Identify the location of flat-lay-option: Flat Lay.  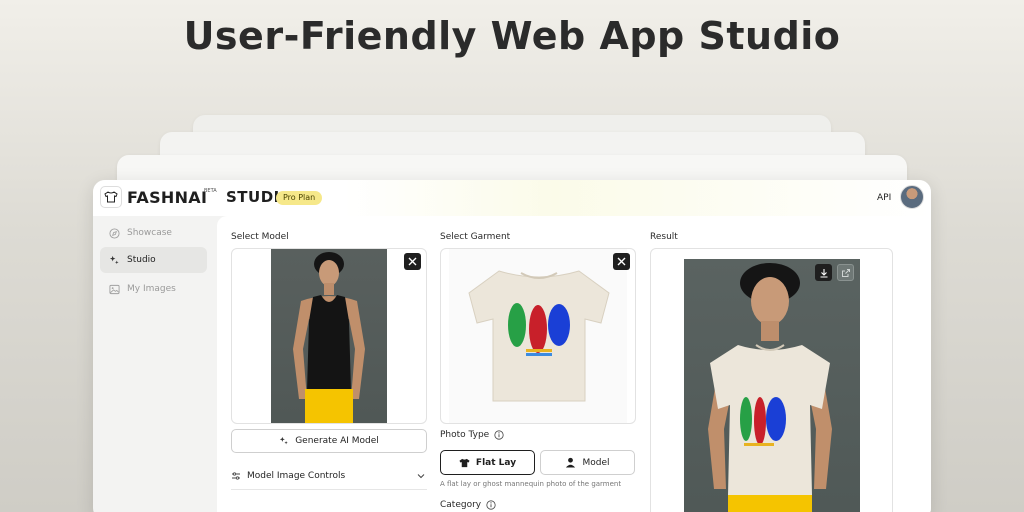
(487, 462).